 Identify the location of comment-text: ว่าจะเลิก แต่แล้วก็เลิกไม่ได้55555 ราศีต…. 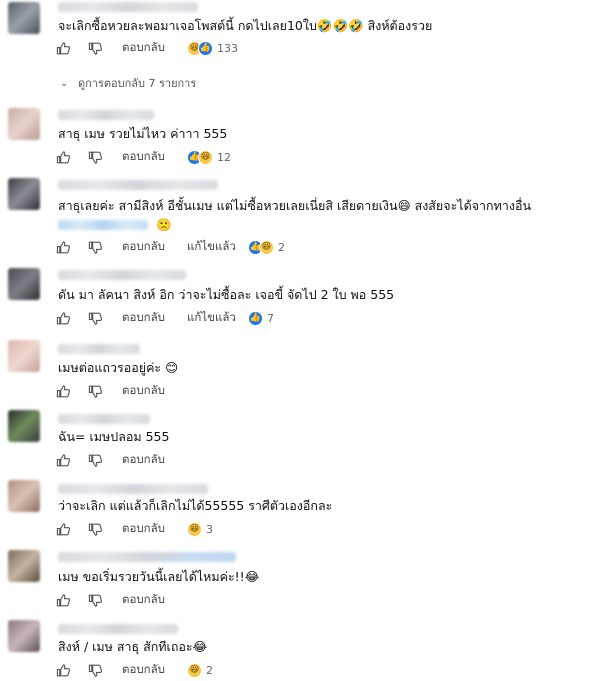
(195, 505).